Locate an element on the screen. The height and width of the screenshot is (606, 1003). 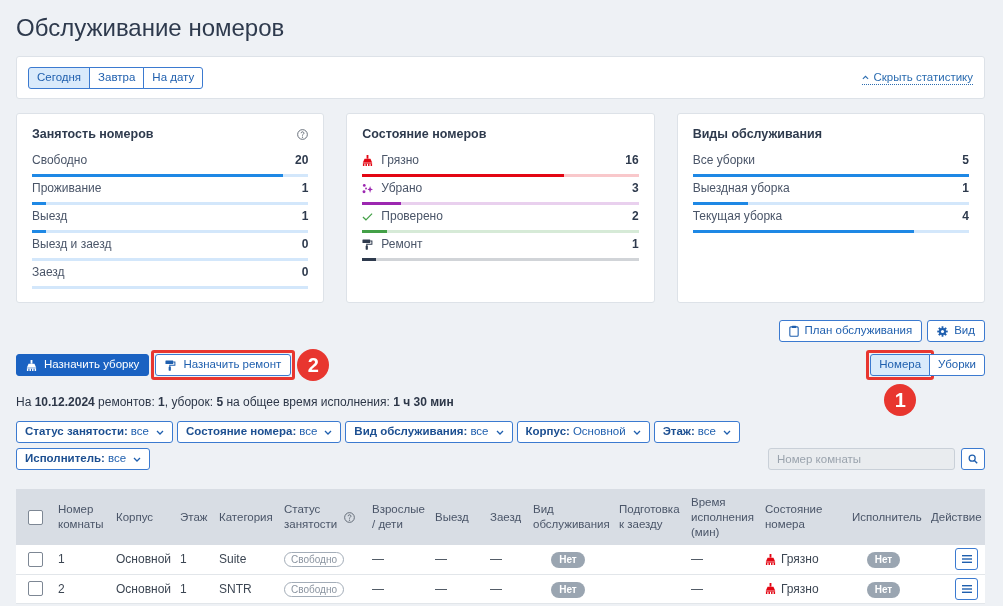
stat-label: Выездная уборка is located at coordinates (741, 188).